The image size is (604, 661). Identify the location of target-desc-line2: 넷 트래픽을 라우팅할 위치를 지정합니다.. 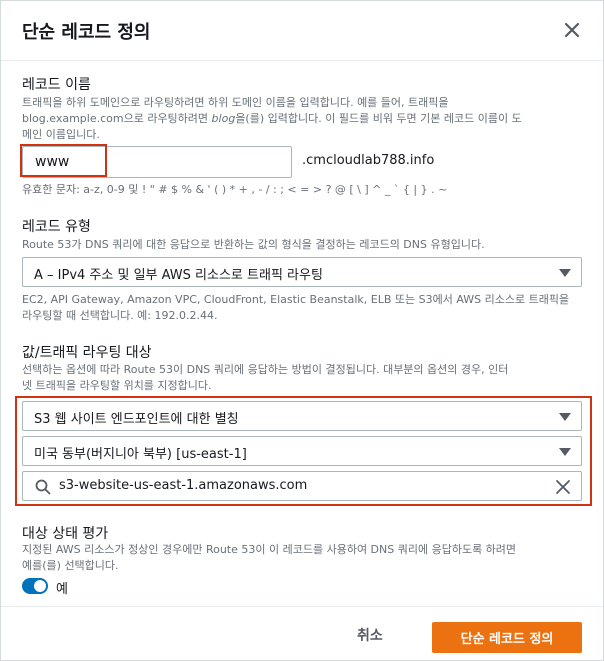
(117, 385).